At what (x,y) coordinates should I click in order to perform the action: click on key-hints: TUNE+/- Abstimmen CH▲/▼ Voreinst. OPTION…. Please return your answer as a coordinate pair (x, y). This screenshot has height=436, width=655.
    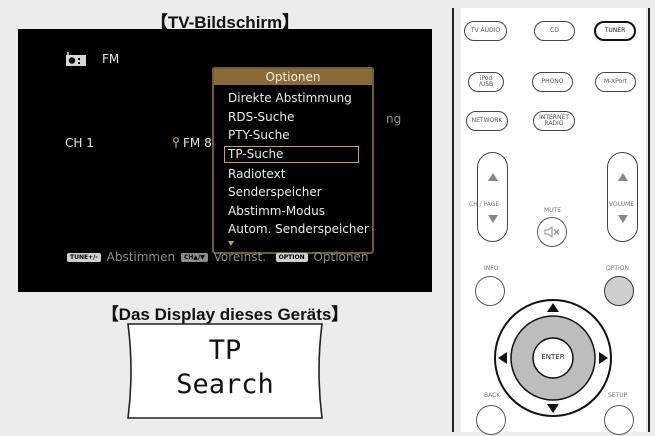
    Looking at the image, I should click on (216, 257).